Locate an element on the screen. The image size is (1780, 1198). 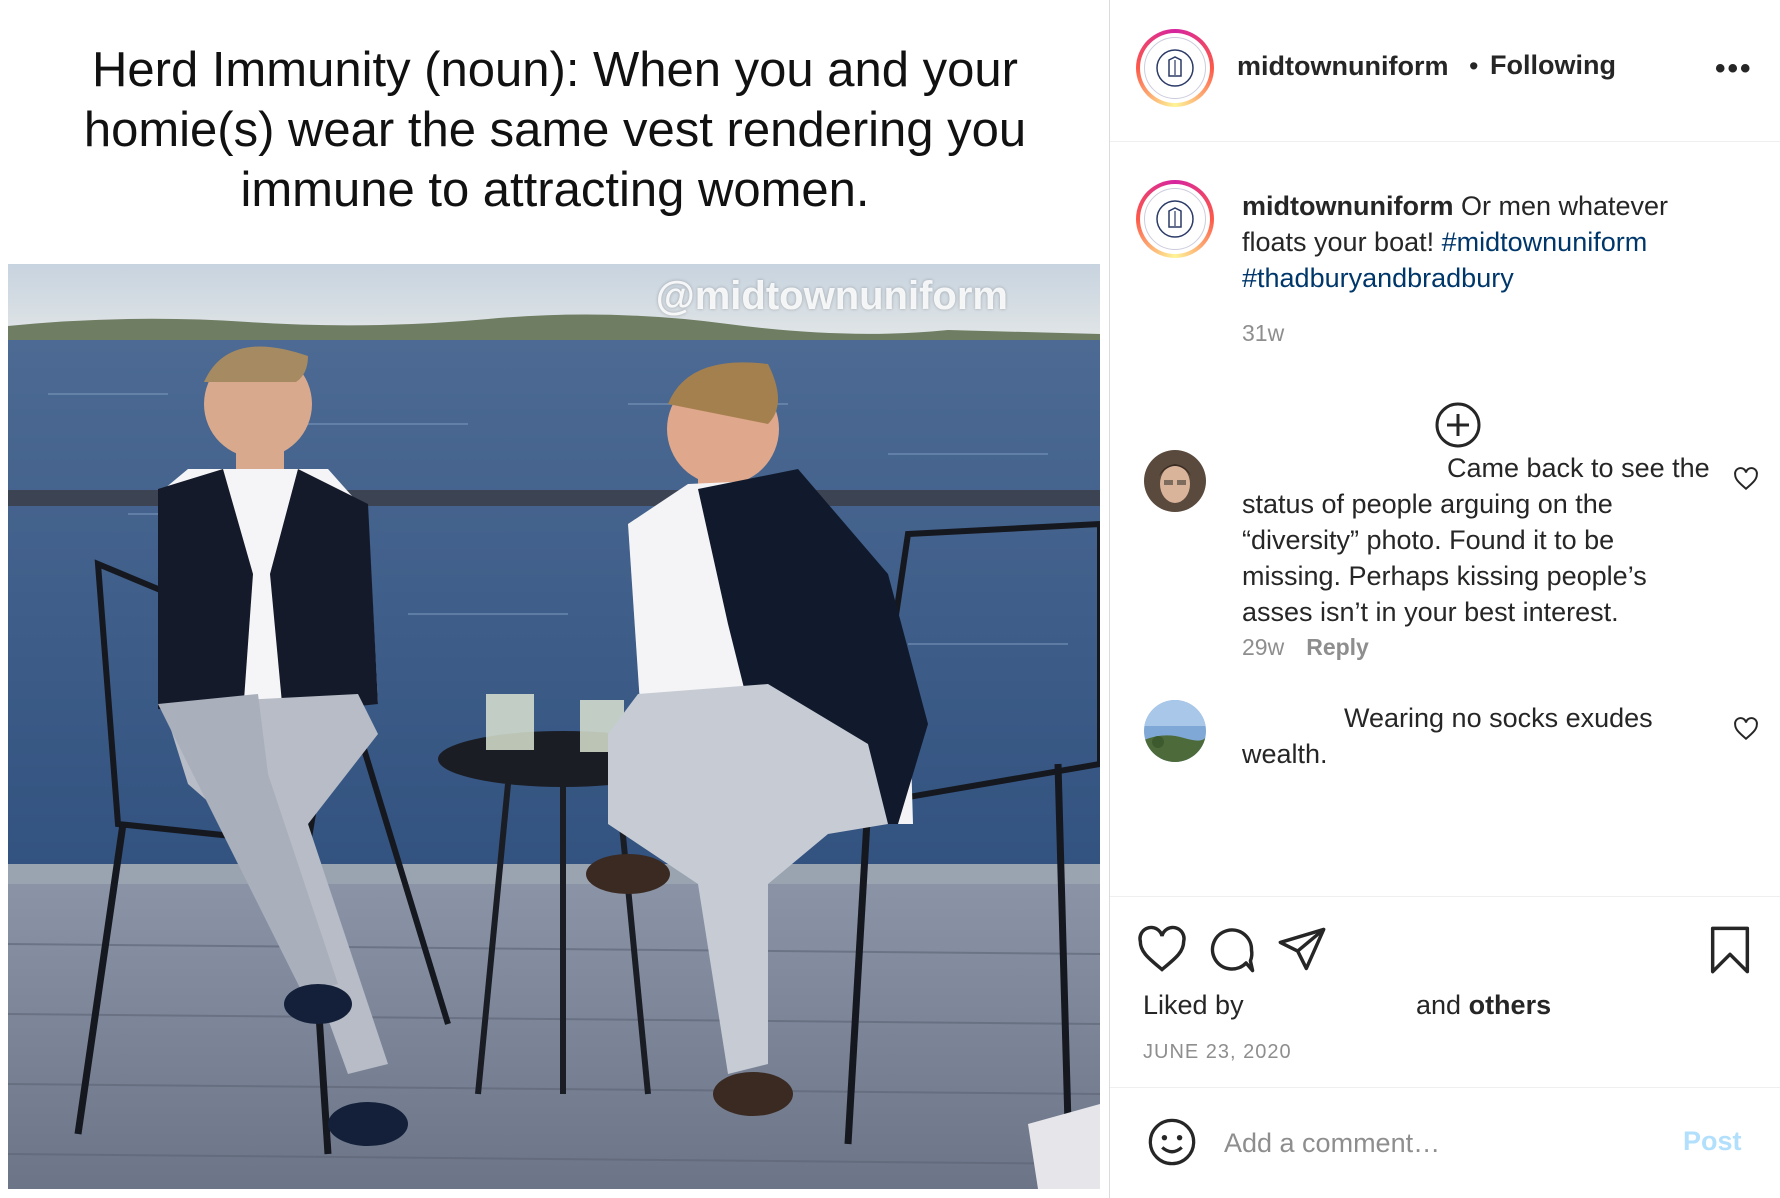
photo-watermark: @midtownuniform is located at coordinates (831, 296).